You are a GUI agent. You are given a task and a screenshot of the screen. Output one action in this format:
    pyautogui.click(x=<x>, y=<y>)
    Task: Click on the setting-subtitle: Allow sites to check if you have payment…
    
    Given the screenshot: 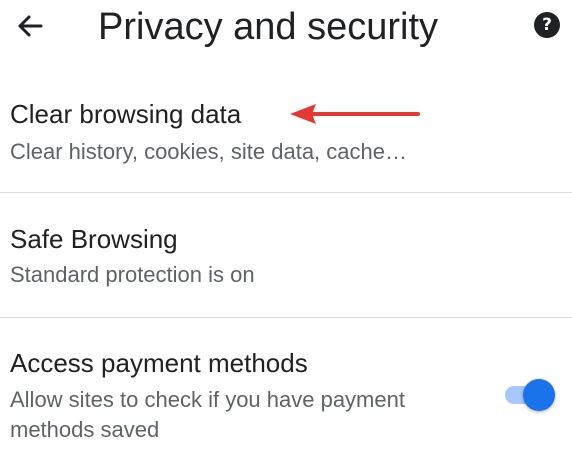 What is the action you would take?
    pyautogui.click(x=207, y=414)
    